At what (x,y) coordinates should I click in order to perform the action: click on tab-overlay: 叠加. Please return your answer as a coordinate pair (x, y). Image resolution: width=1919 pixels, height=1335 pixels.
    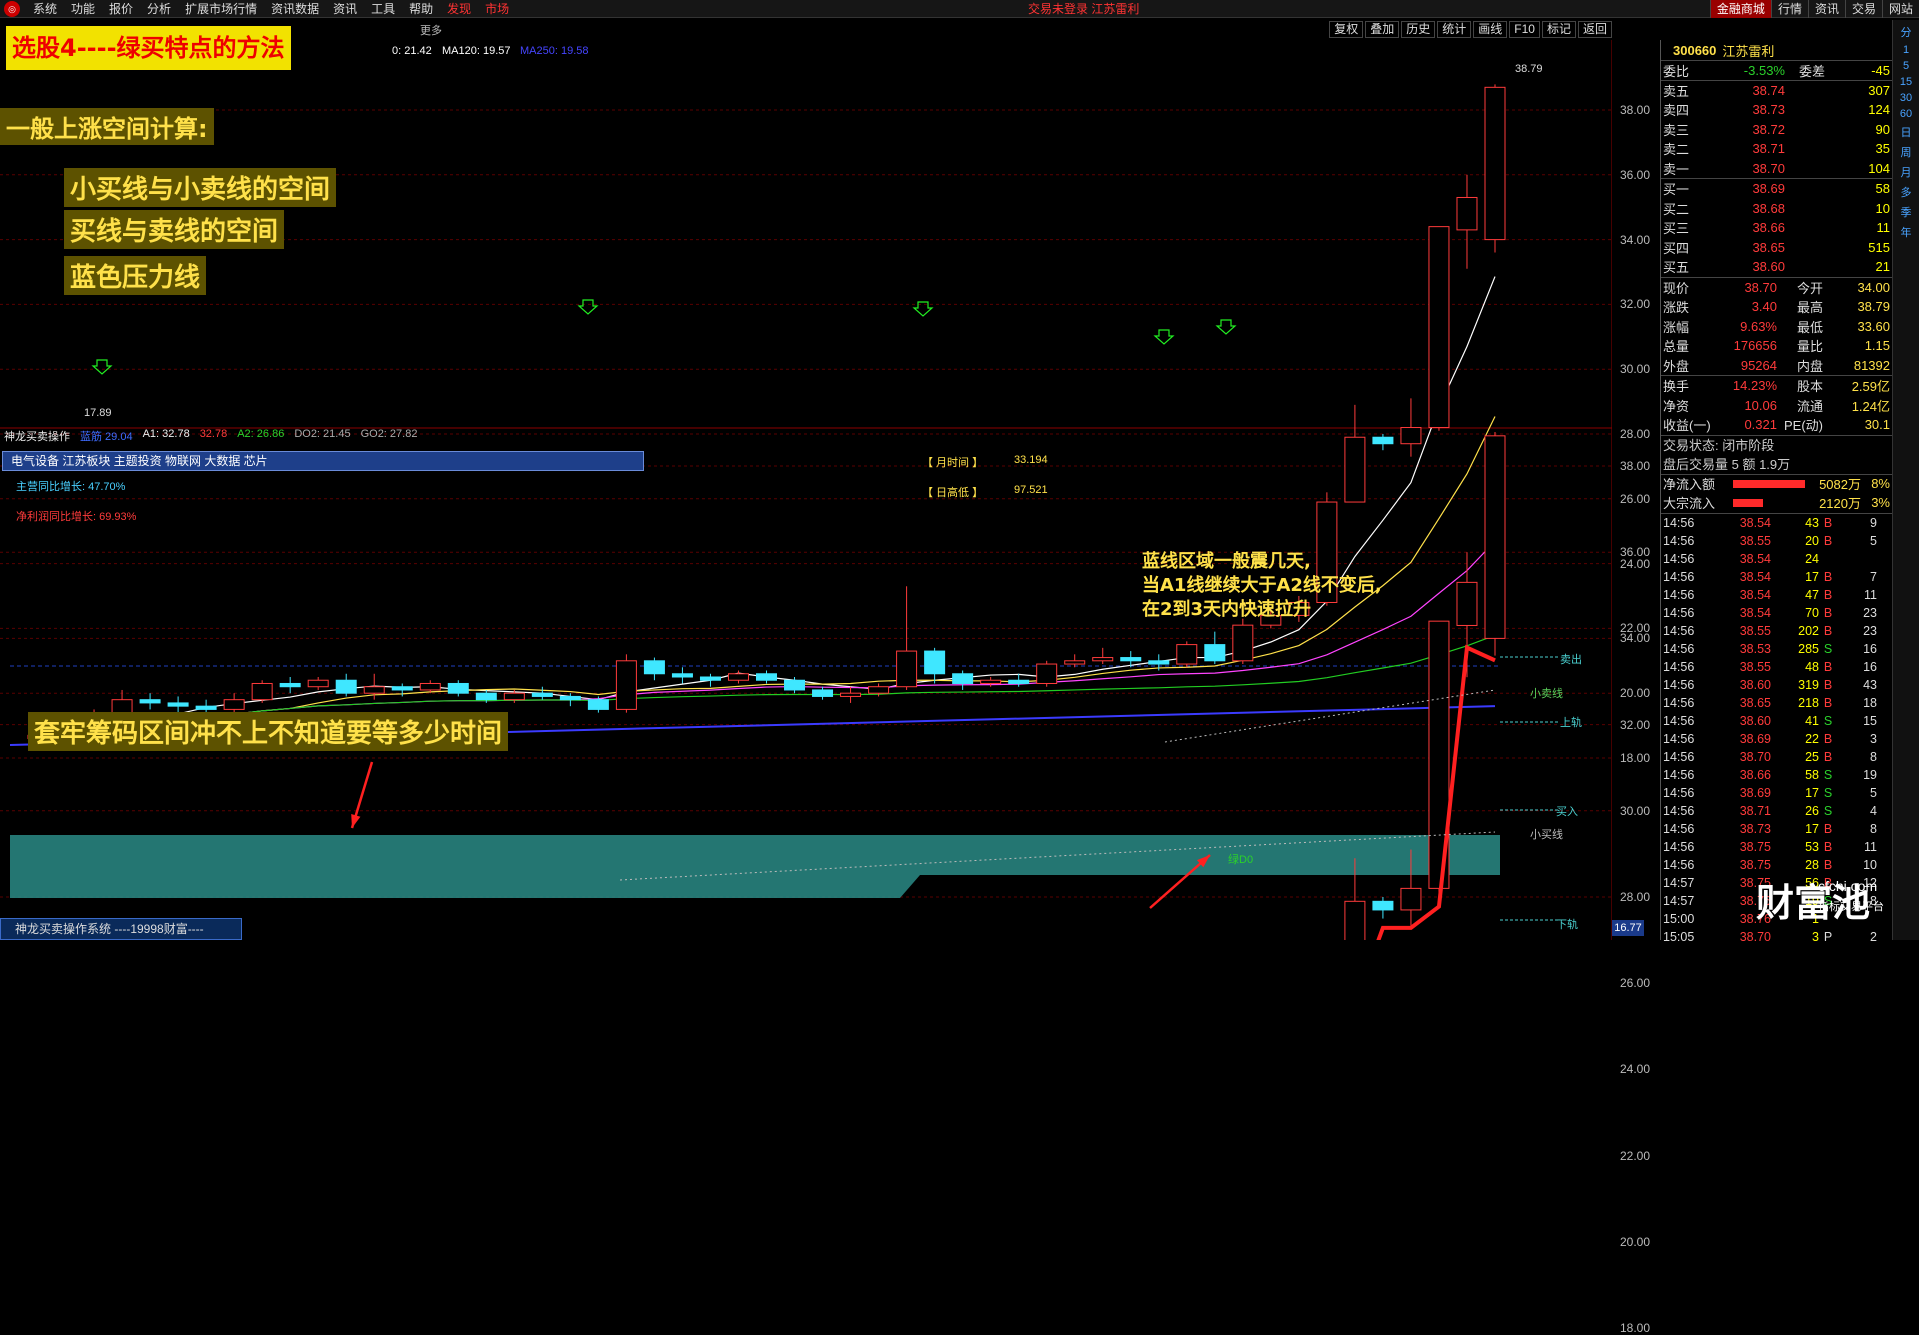
    Looking at the image, I should click on (1382, 29).